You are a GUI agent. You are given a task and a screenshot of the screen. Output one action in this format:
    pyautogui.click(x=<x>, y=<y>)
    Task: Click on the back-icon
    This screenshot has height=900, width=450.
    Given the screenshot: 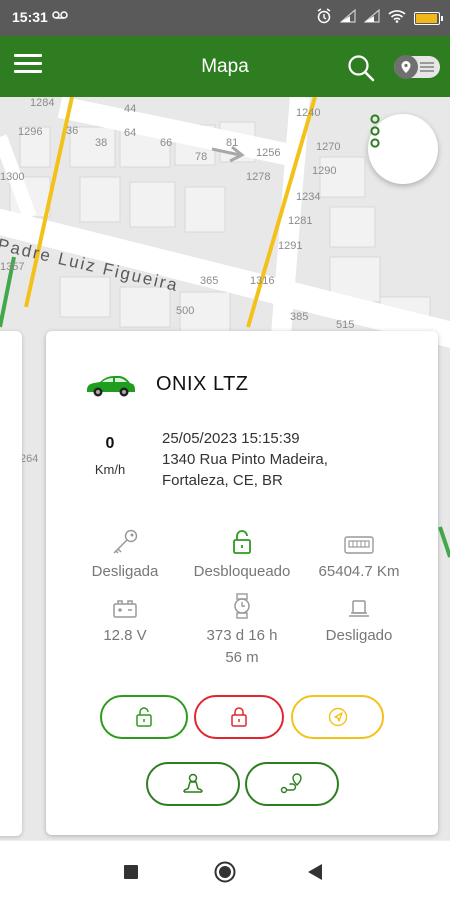 What is the action you would take?
    pyautogui.click(x=315, y=874)
    